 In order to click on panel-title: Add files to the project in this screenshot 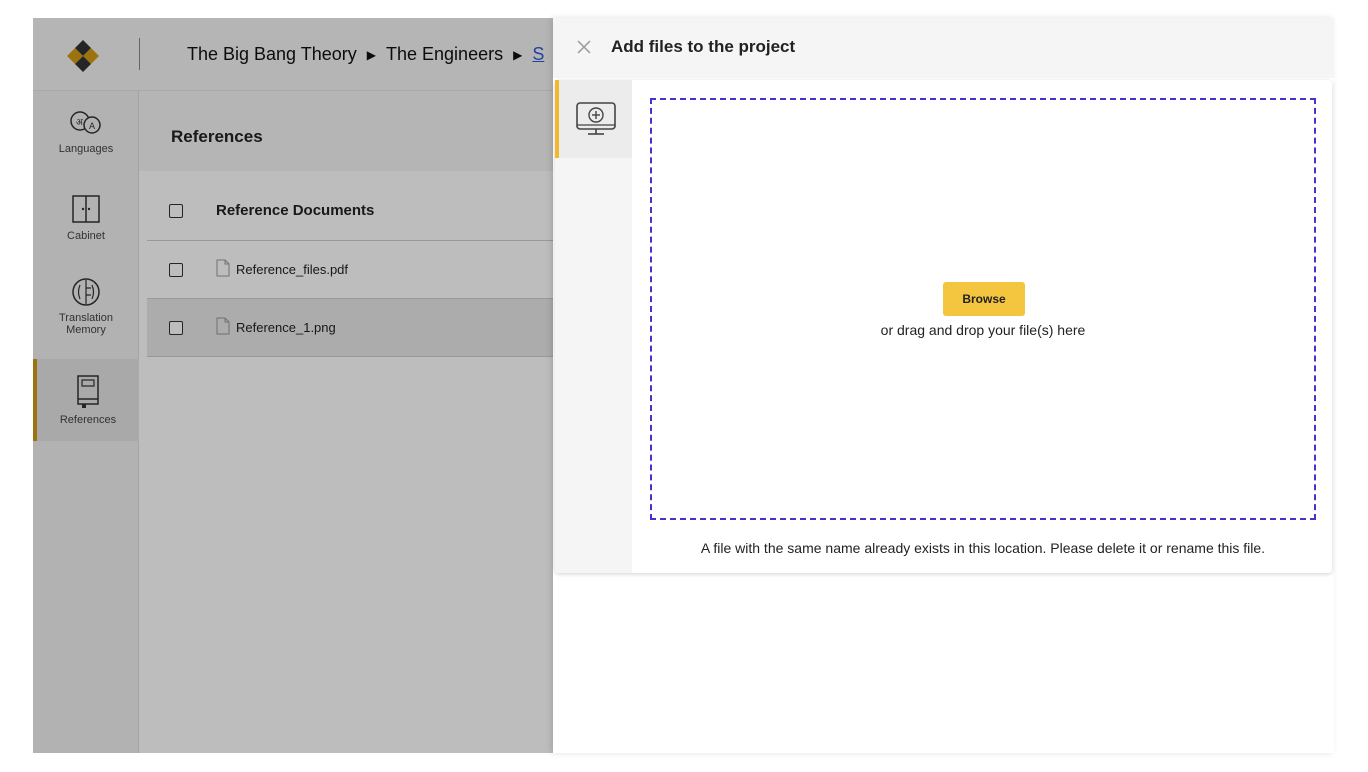, I will do `click(703, 46)`.